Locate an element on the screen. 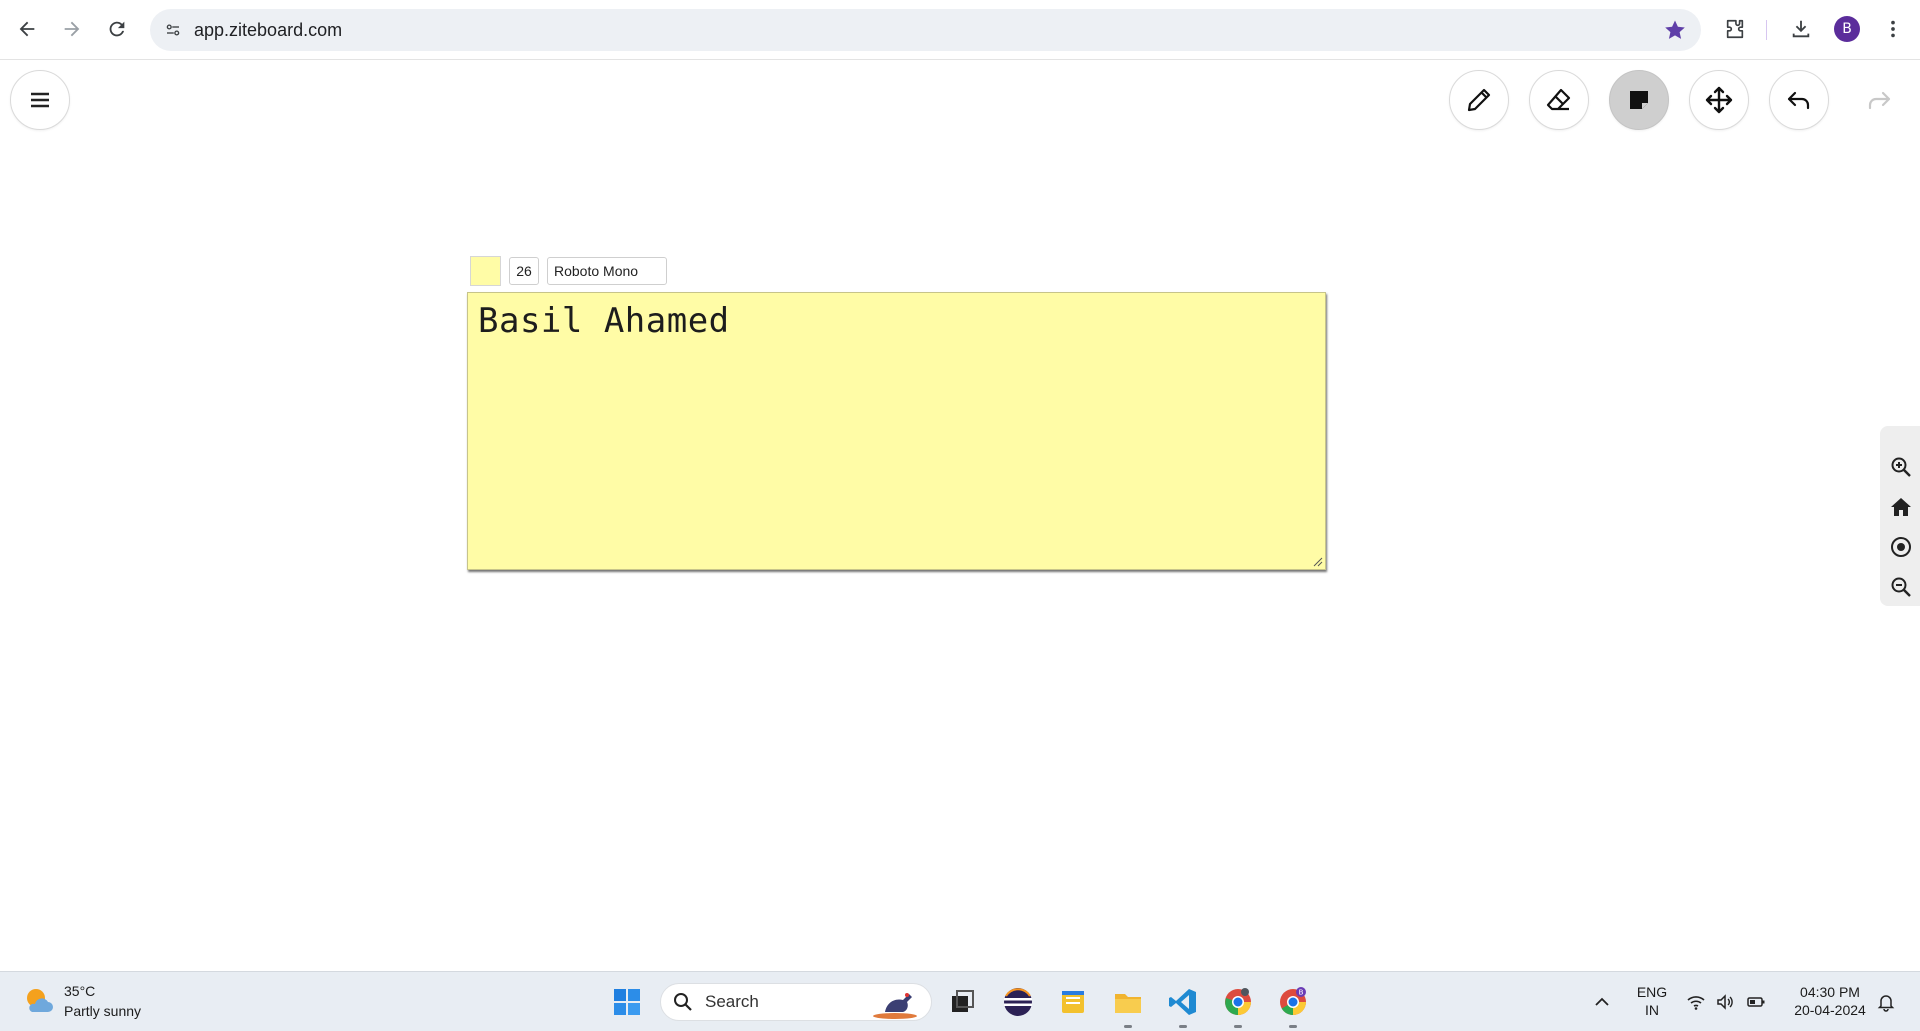 Image resolution: width=1920 pixels, height=1031 pixels. resize-handle-icon is located at coordinates (1317, 561).